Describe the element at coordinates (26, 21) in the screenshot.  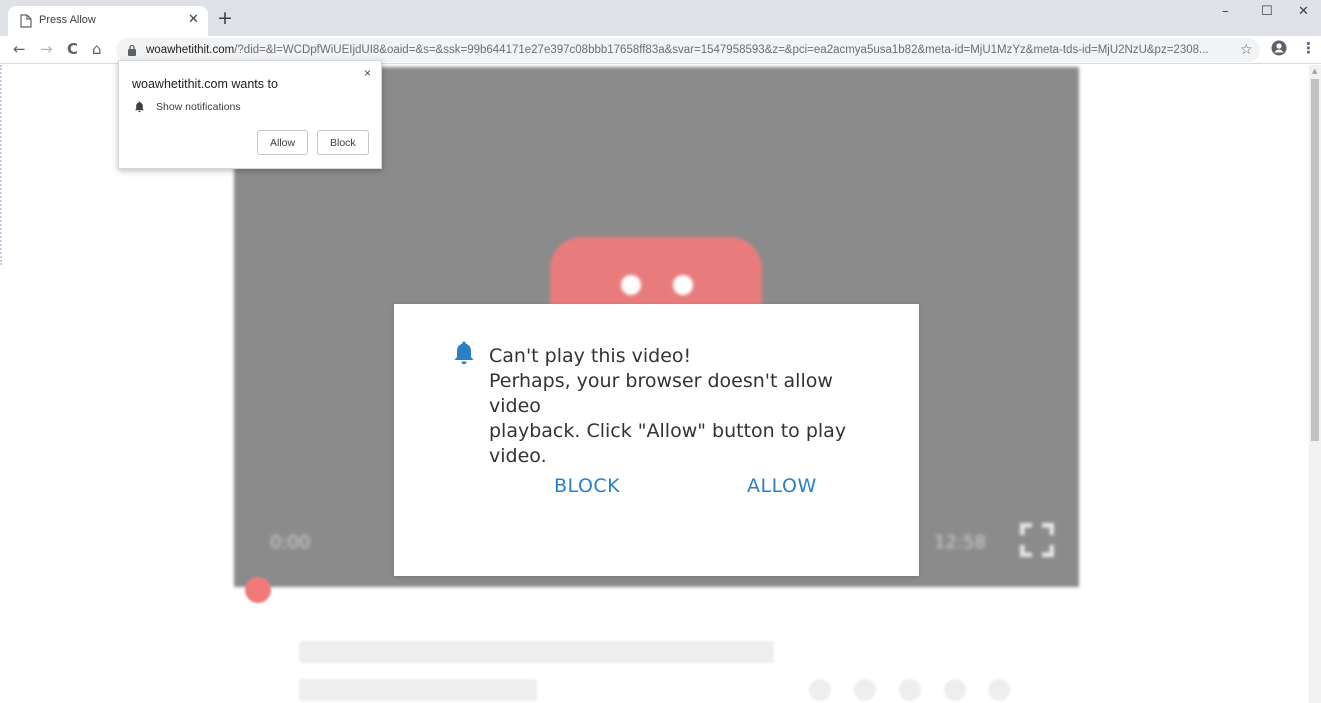
I see `page-icon` at that location.